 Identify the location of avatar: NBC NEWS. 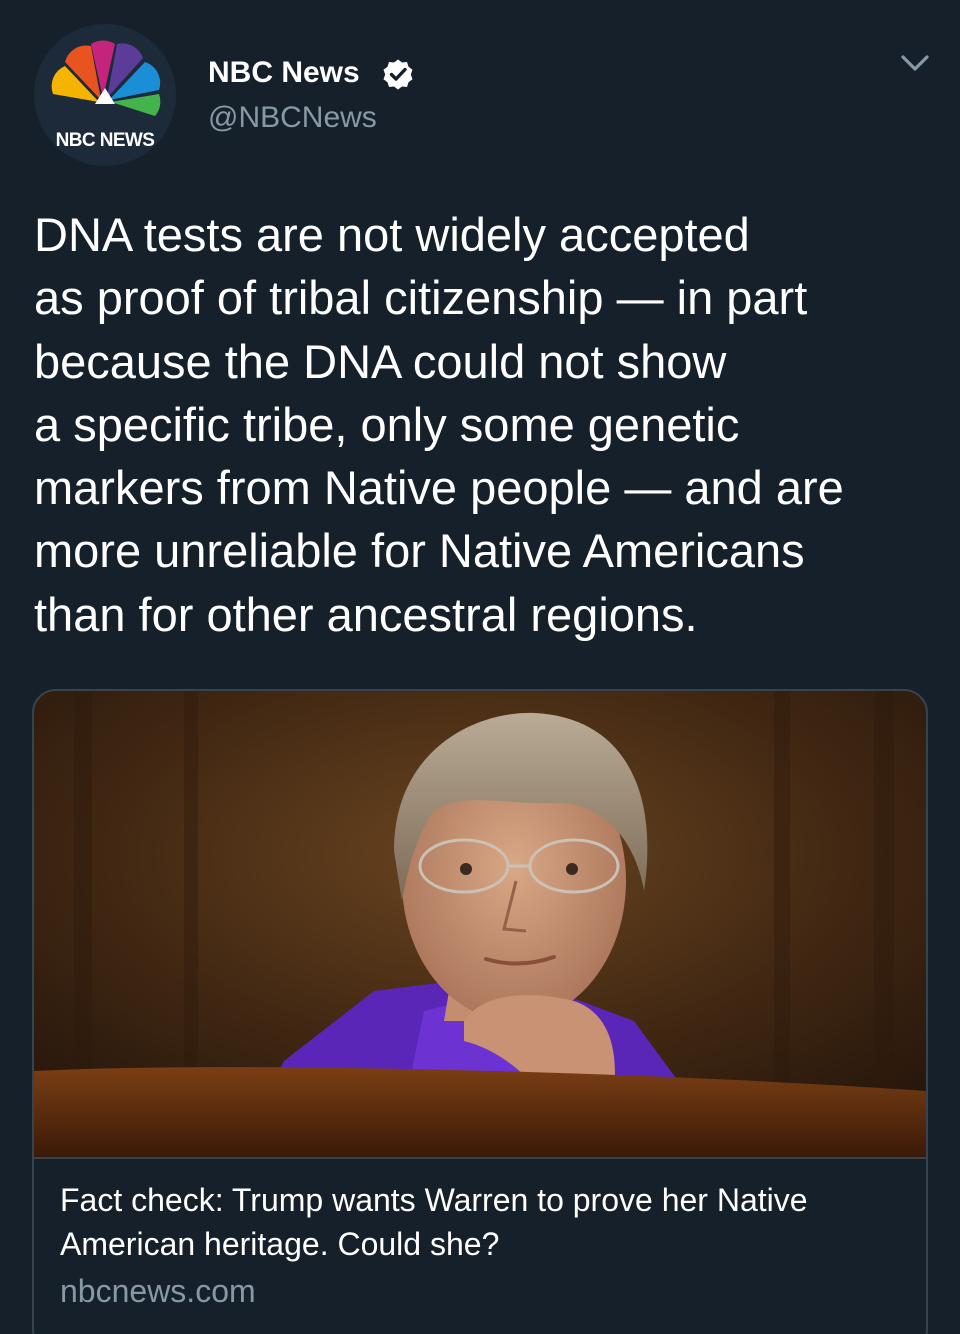
(105, 95).